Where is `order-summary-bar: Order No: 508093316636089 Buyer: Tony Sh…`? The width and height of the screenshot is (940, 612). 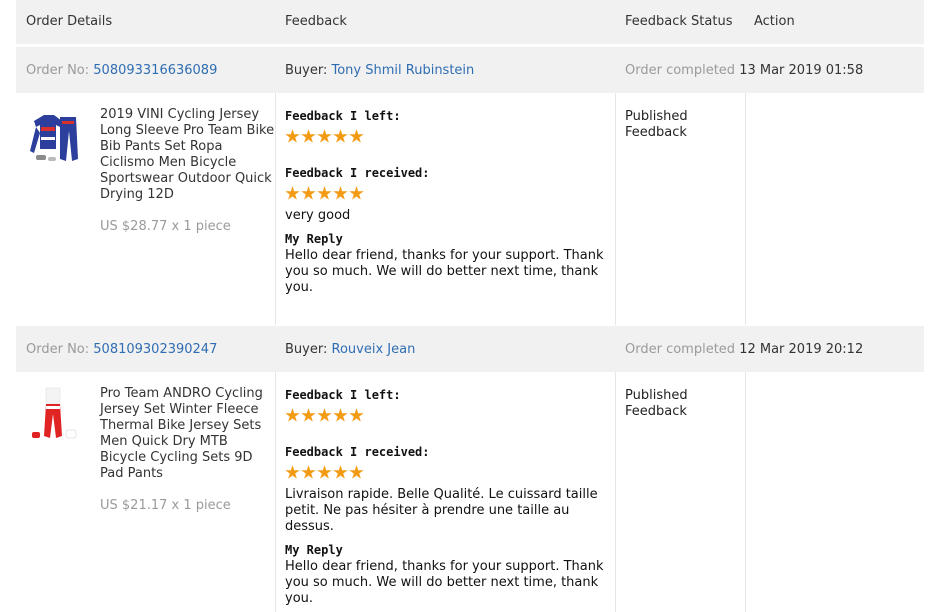
order-summary-bar: Order No: 508093316636089 Buyer: Tony Sh… is located at coordinates (470, 70).